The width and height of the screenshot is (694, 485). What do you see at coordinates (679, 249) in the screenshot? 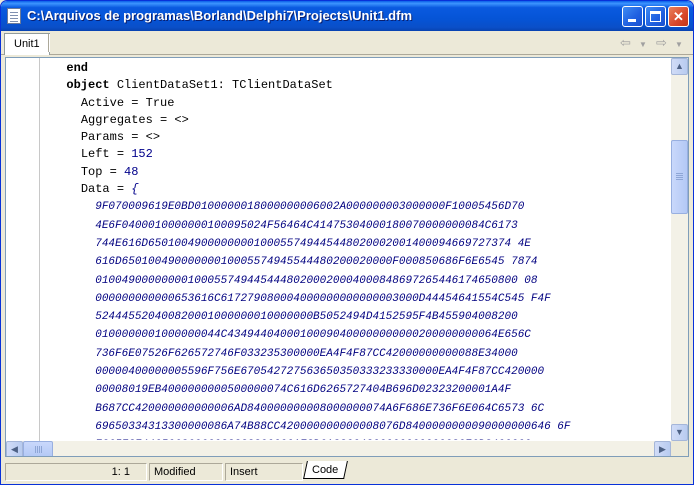
I see `vertical-scrollbar: ▲ ▼` at bounding box center [679, 249].